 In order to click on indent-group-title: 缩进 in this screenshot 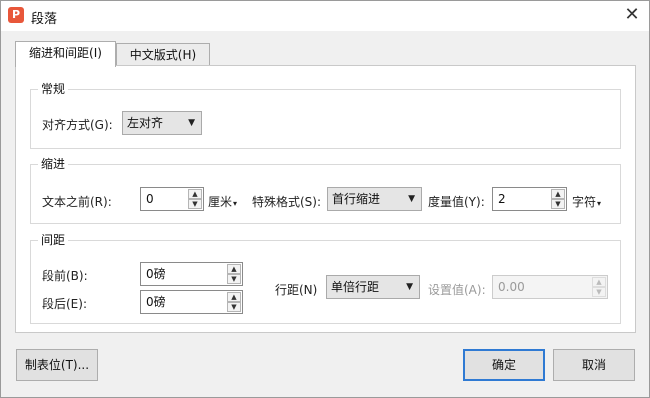, I will do `click(53, 163)`.